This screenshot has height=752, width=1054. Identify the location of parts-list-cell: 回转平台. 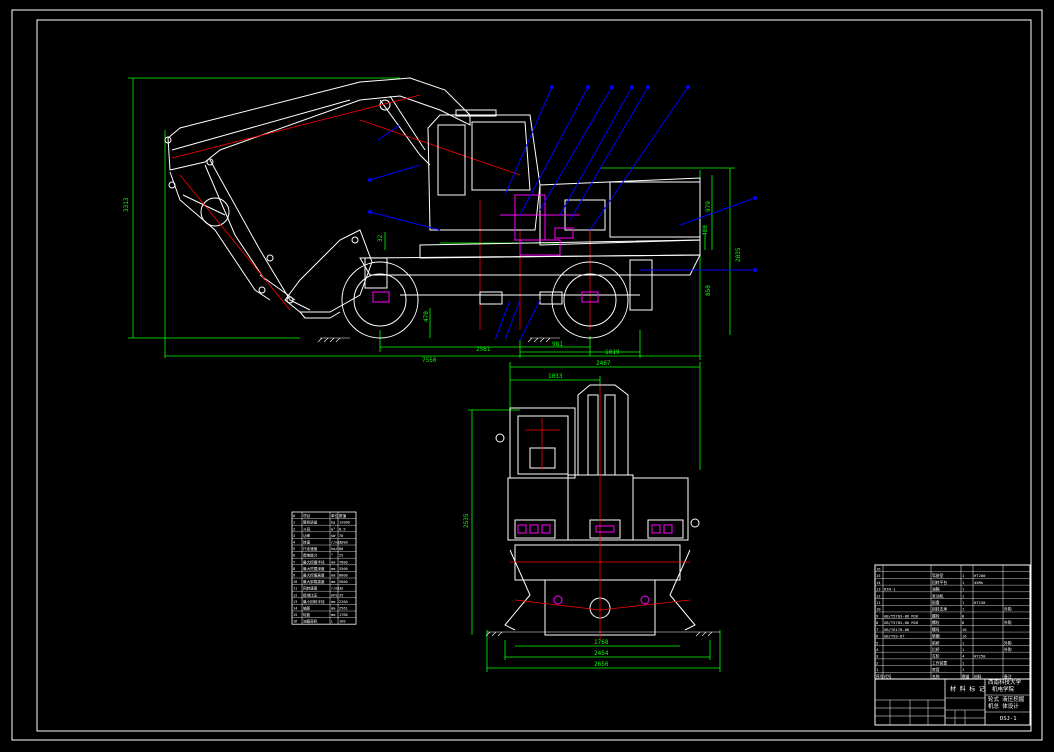
(939, 582).